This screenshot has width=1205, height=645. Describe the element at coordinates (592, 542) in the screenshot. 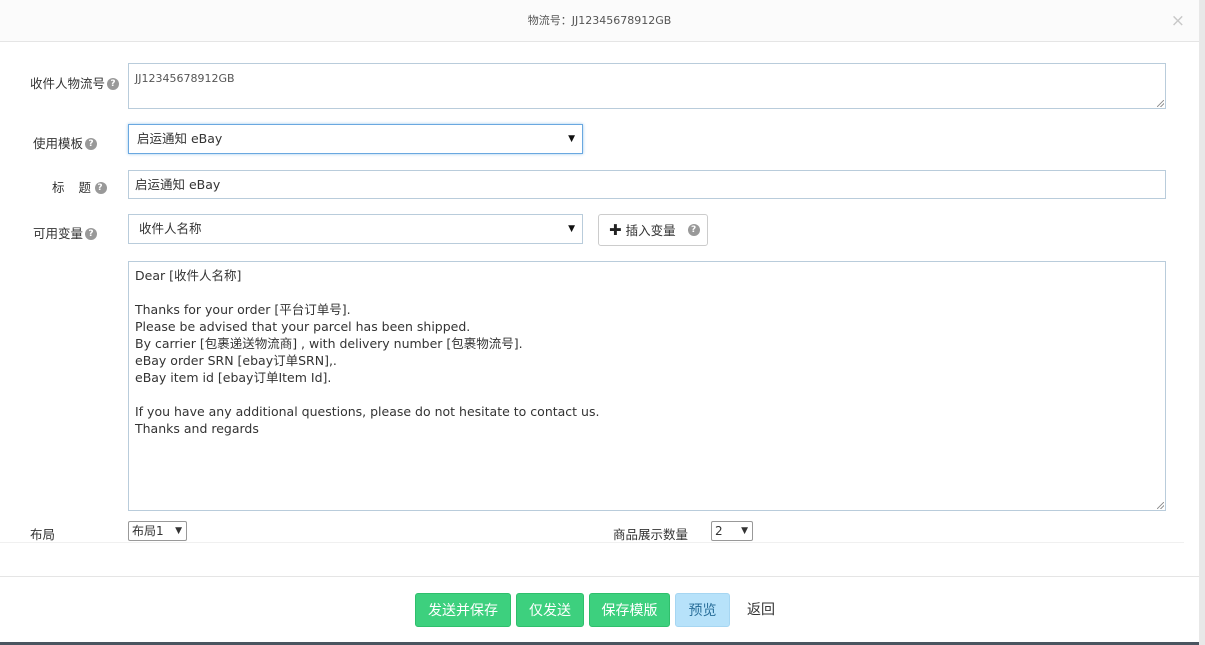

I see `divider` at that location.